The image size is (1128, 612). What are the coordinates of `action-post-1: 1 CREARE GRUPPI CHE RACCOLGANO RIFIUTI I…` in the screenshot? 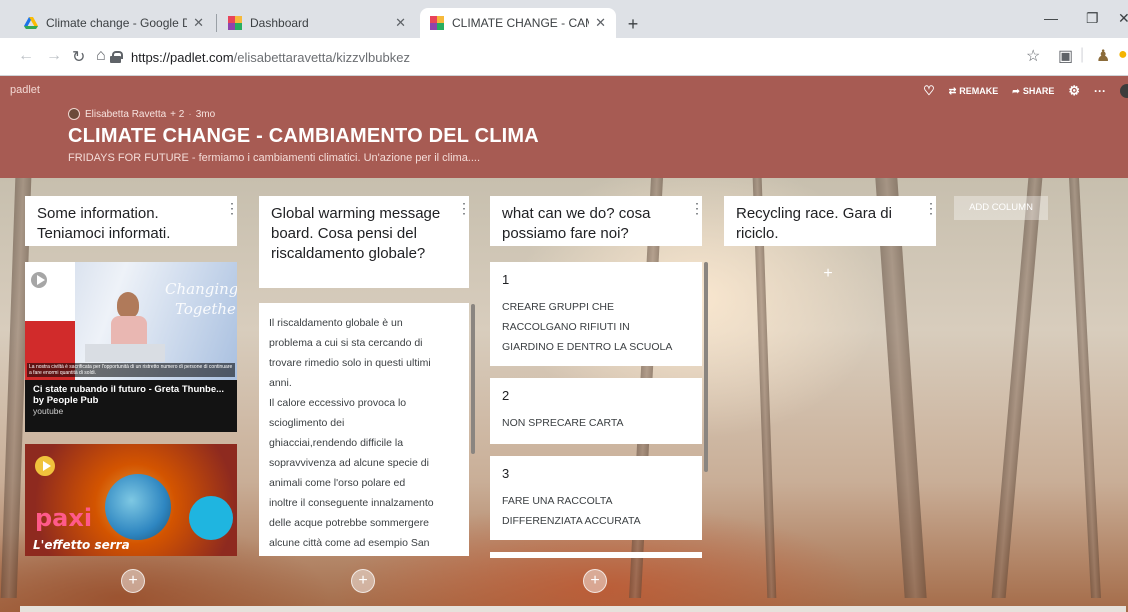 It's located at (596, 314).